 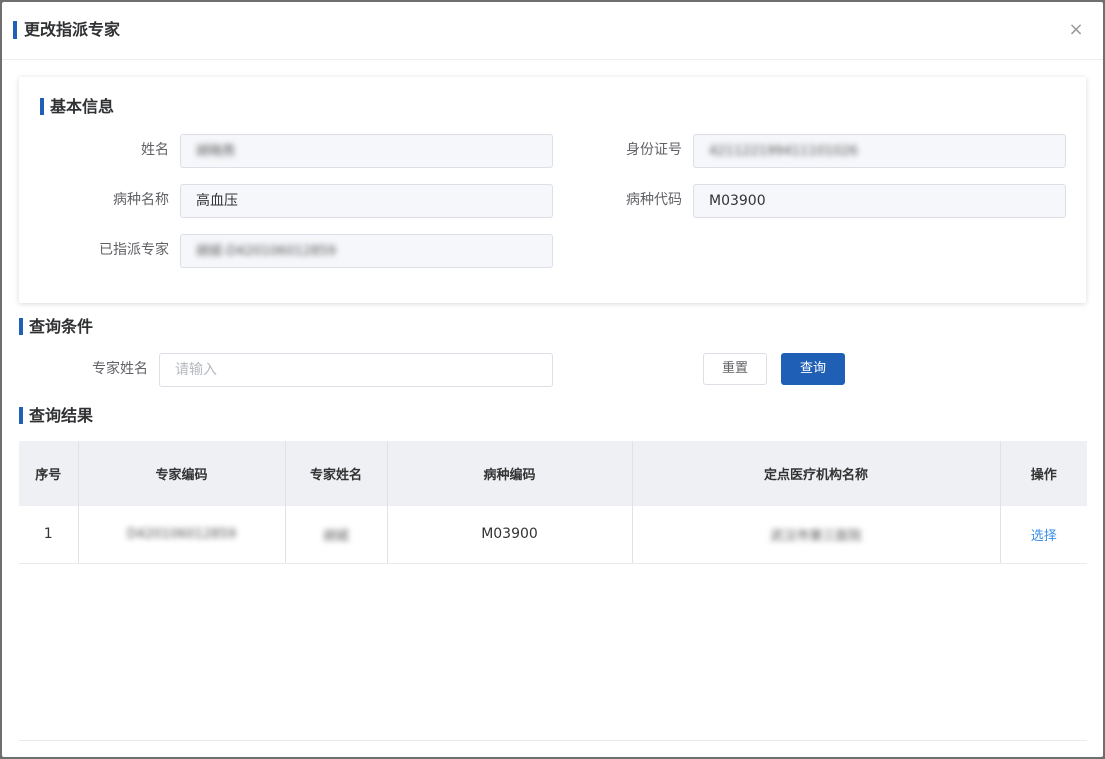 I want to click on col-expert-code-header: 专家编码, so click(x=182, y=473).